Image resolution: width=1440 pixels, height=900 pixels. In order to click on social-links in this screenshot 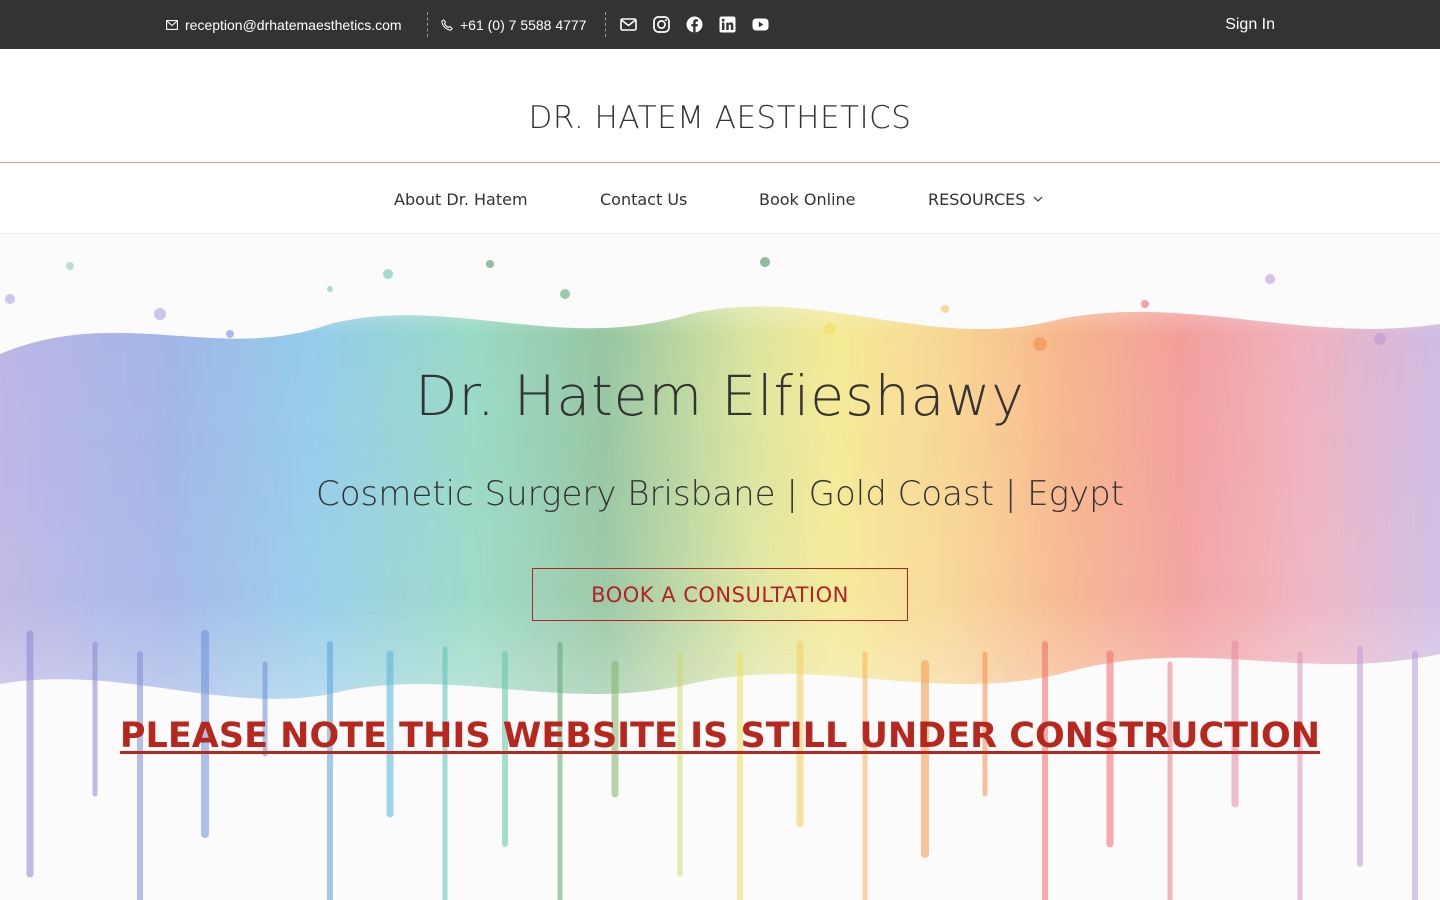, I will do `click(694, 24)`.